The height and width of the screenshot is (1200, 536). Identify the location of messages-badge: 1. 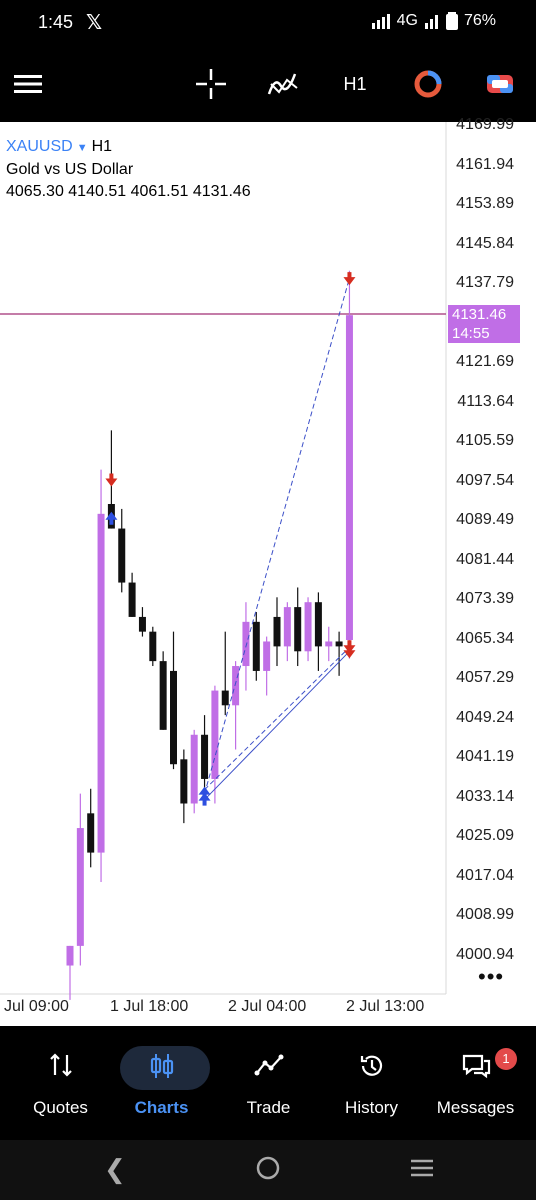
(506, 1059).